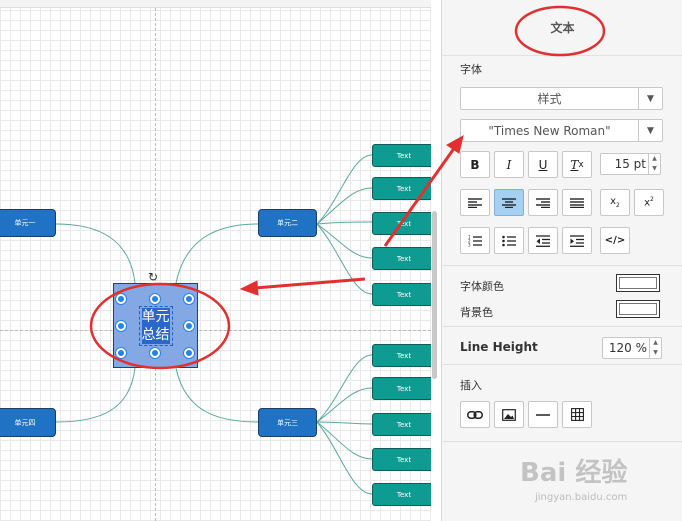  Describe the element at coordinates (287, 422) in the screenshot. I see `node-unit-3: 单元三` at that location.